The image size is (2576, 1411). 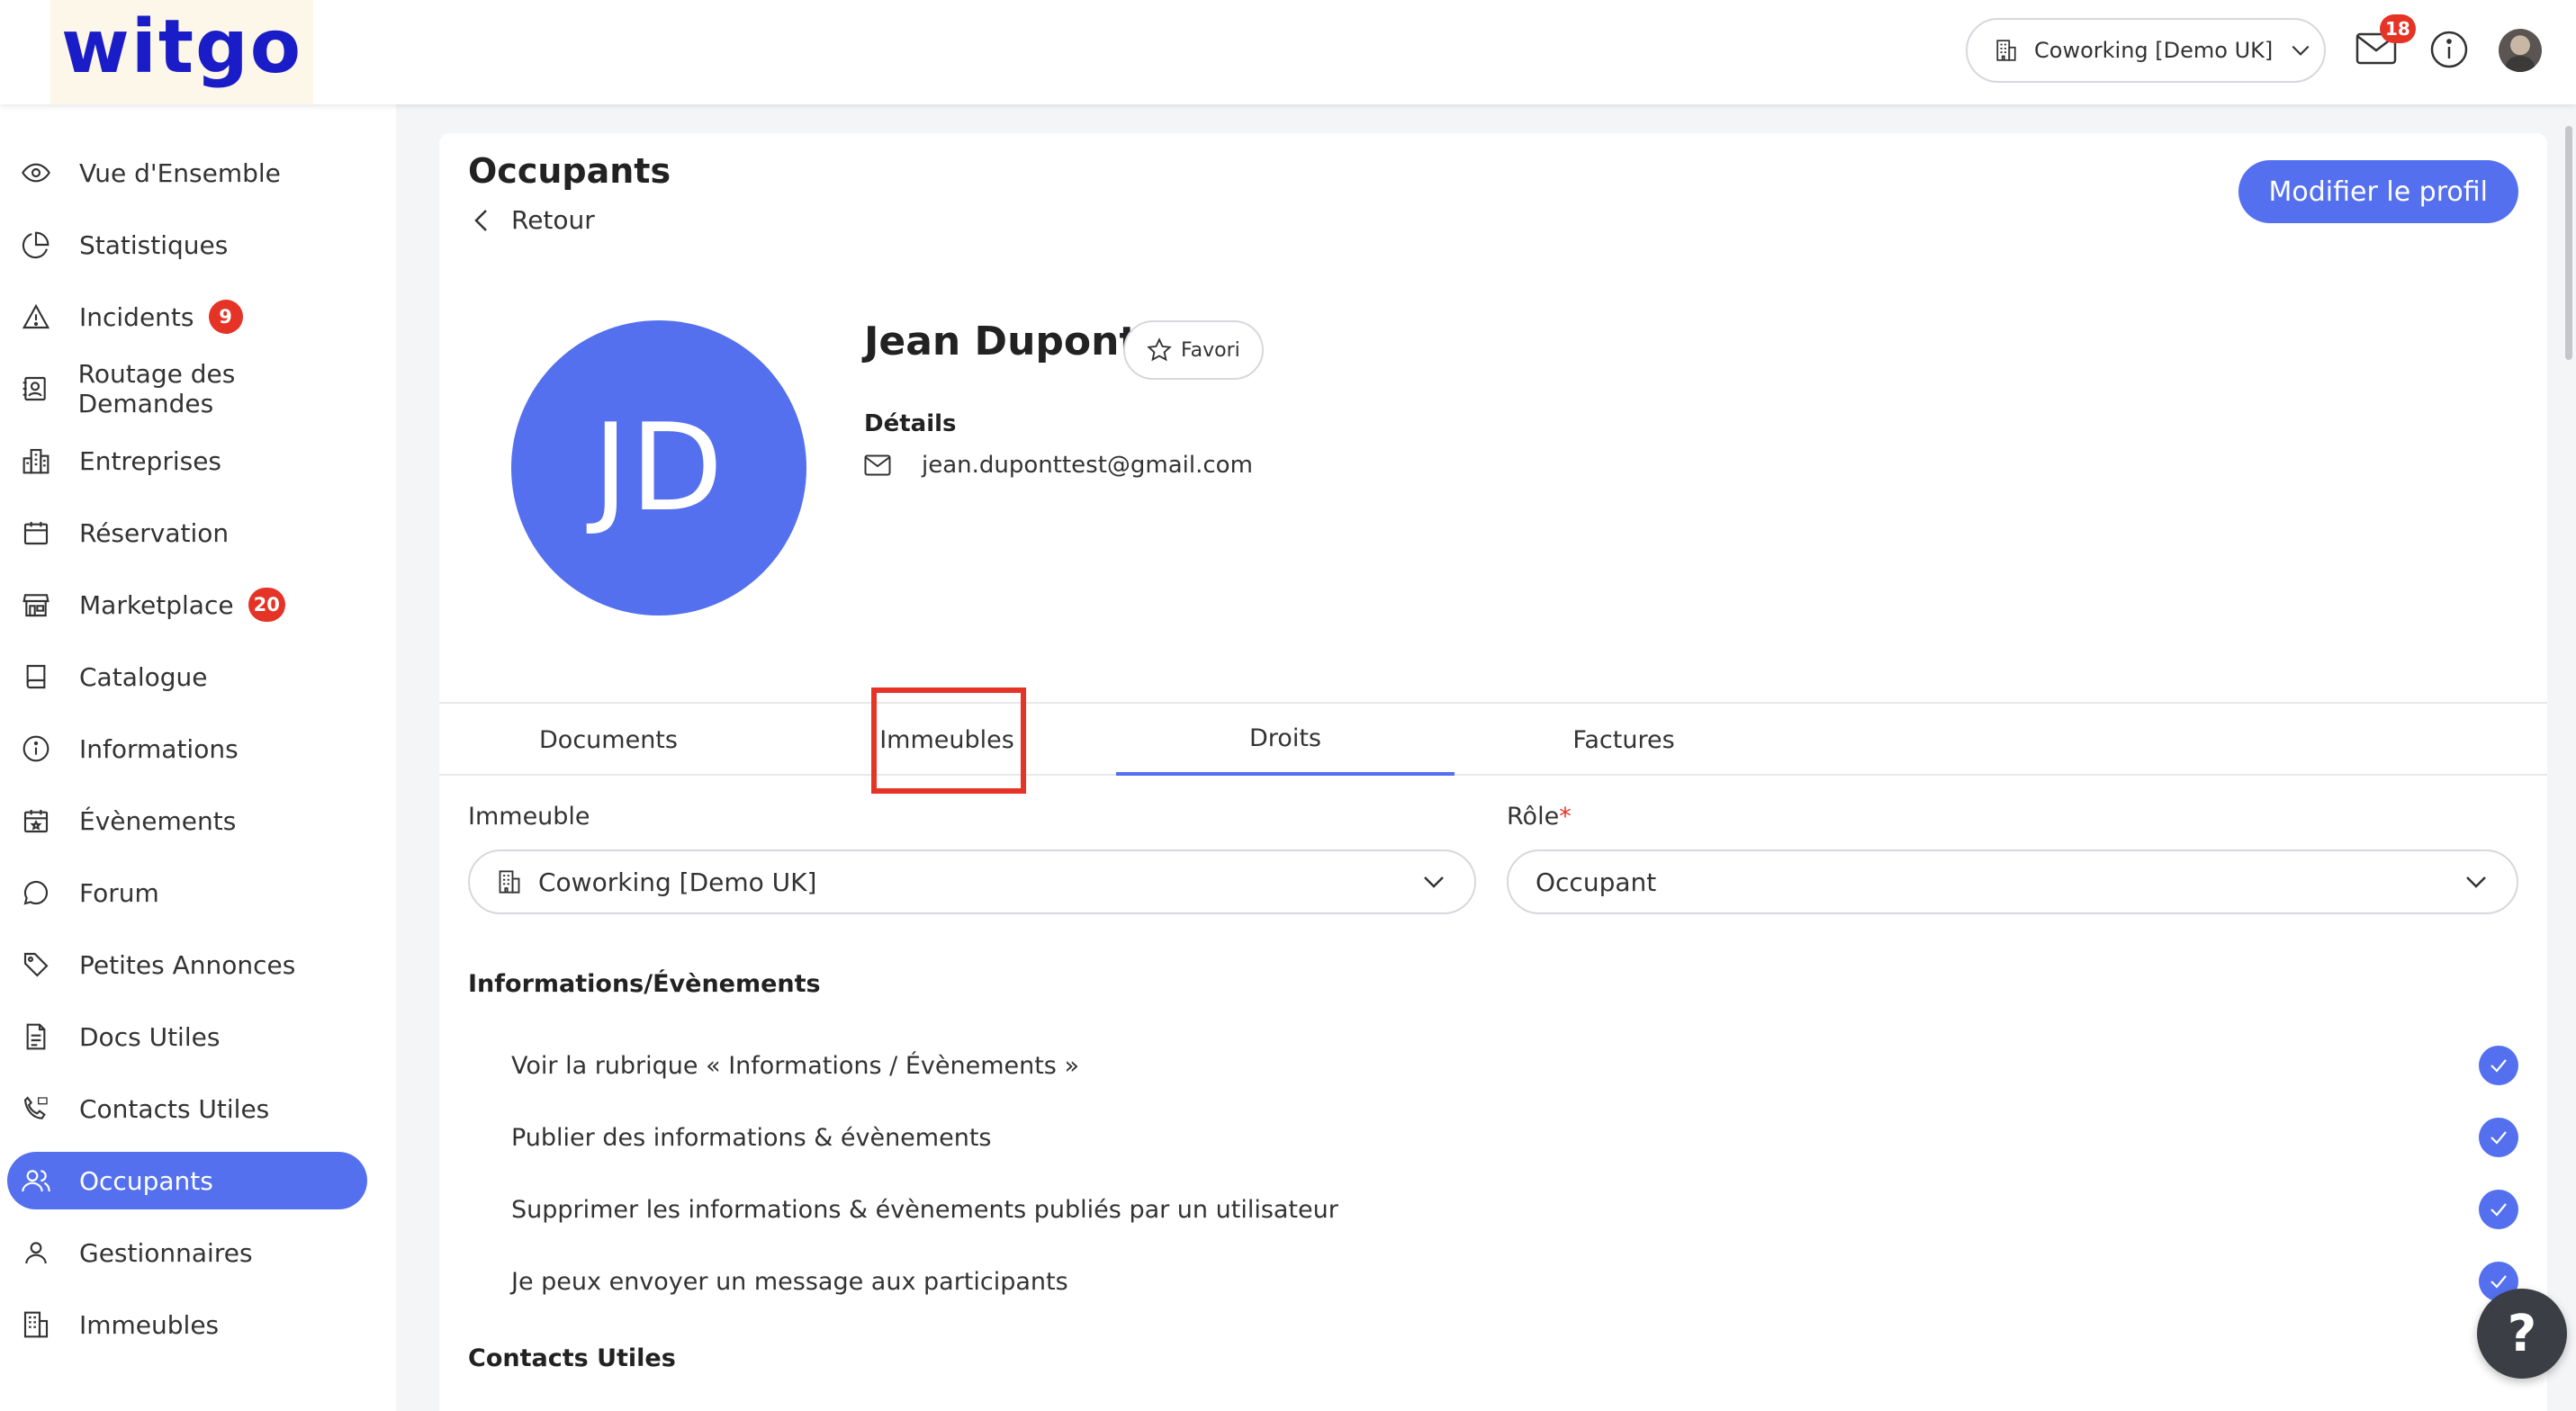 I want to click on tab-bar: Documents Immeubles Droits Factures, so click(x=1493, y=739).